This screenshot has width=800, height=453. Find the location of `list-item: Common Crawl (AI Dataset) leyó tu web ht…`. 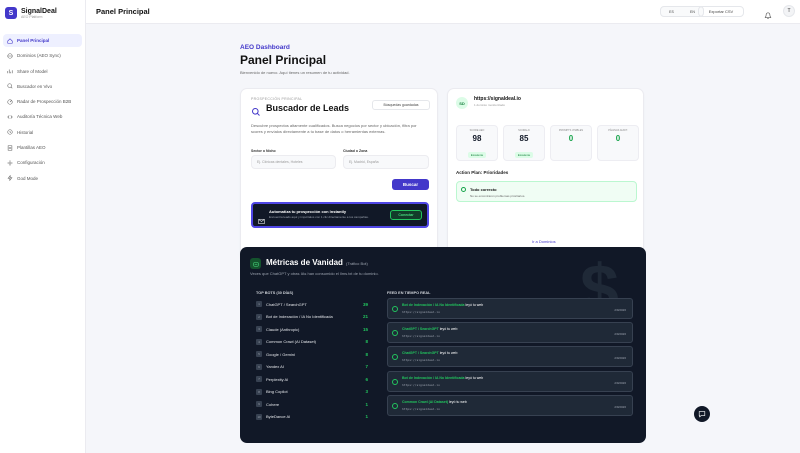

list-item: Common Crawl (AI Dataset) leyó tu web ht… is located at coordinates (510, 405).